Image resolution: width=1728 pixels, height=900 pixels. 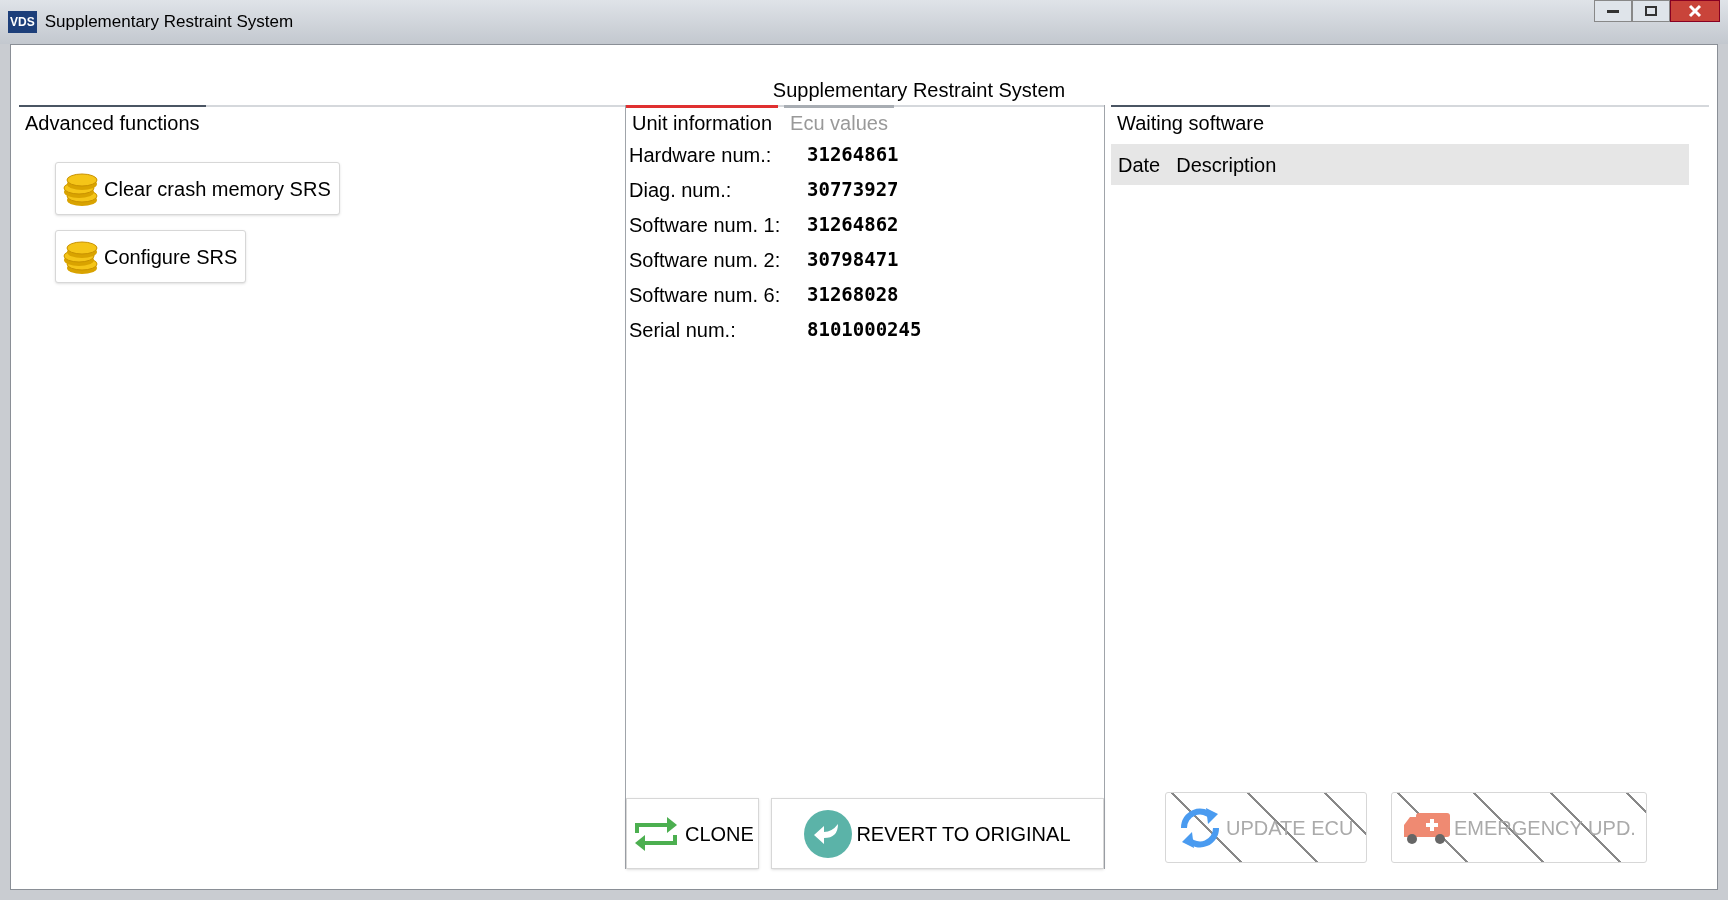 What do you see at coordinates (865, 329) in the screenshot?
I see `field-value: 8101000245` at bounding box center [865, 329].